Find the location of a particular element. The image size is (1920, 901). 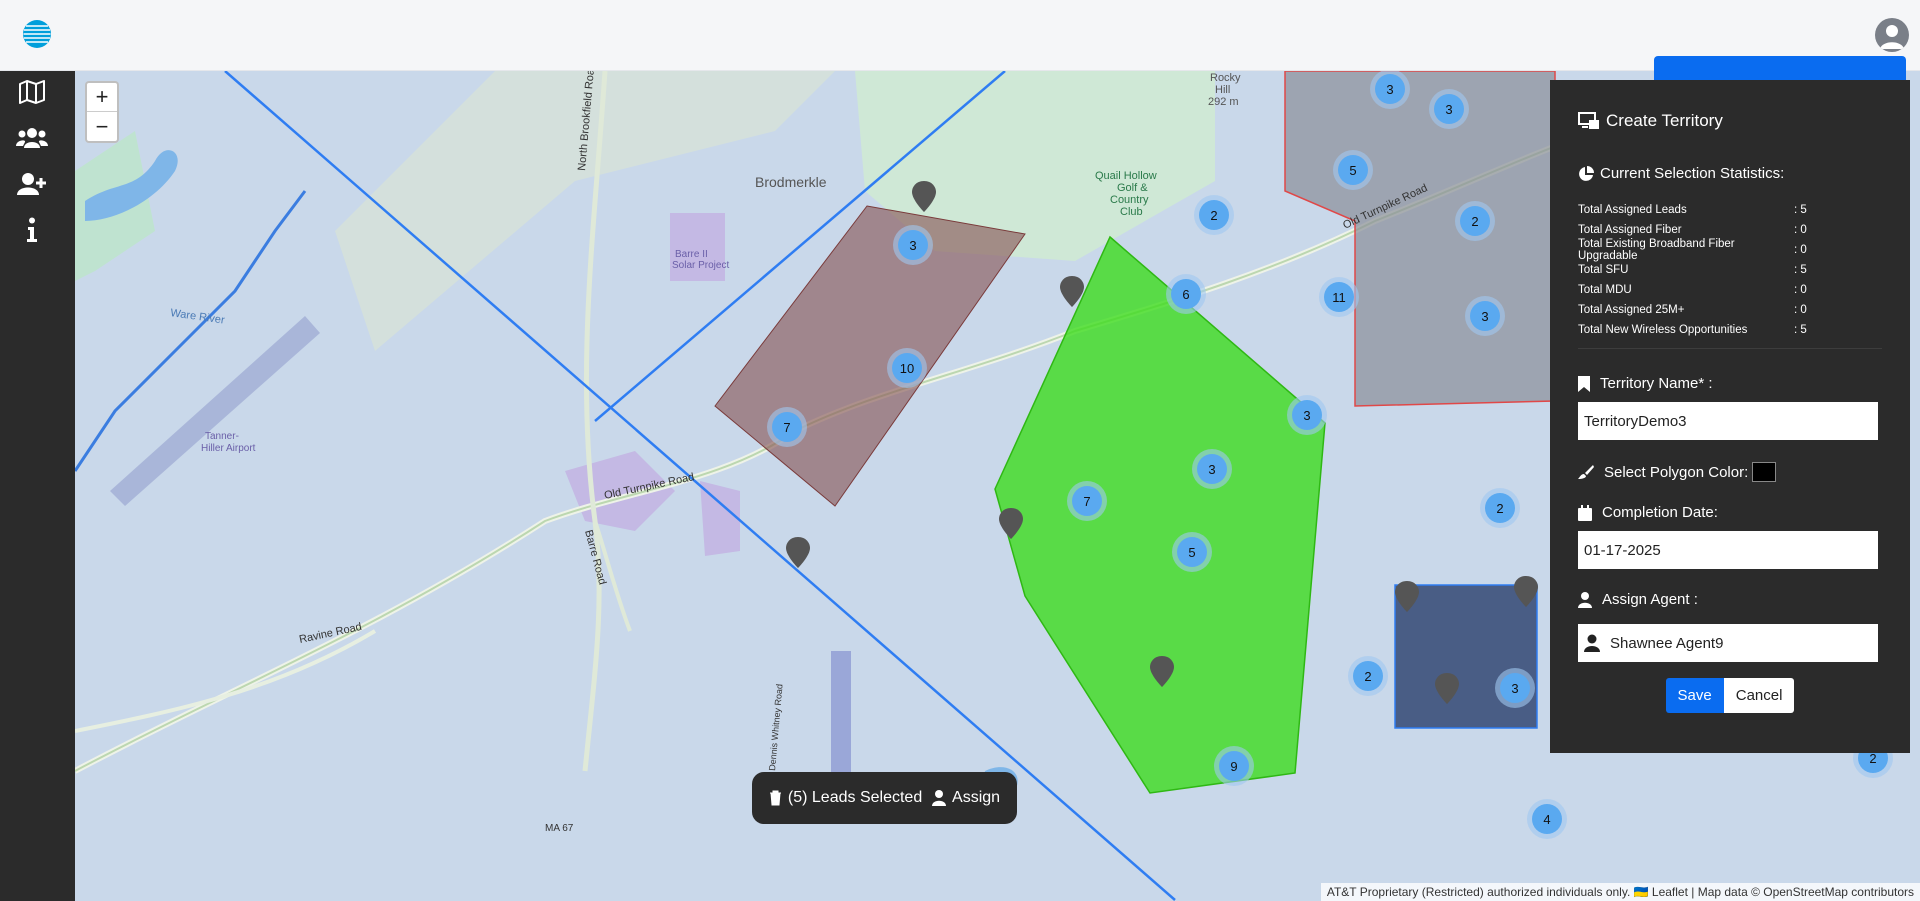

territory-name-input: TerritoryDemo3 is located at coordinates (1728, 421).